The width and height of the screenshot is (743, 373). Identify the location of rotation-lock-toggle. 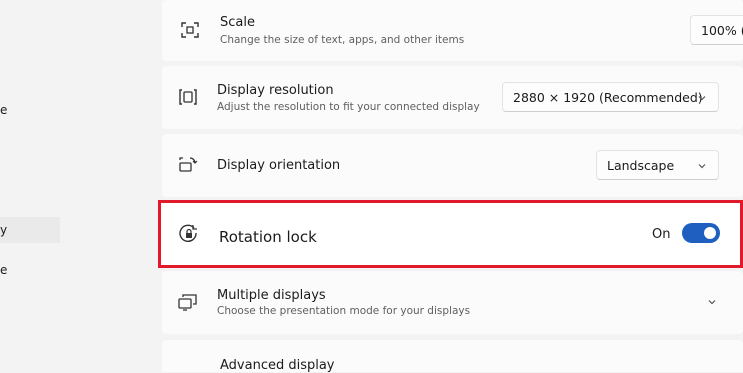
(701, 233).